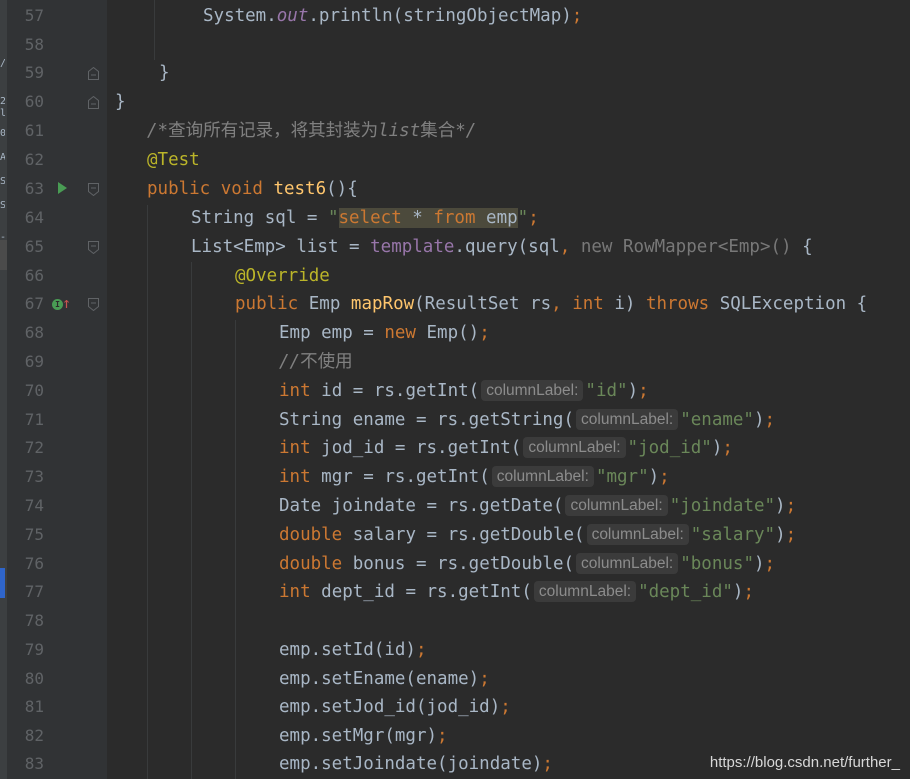 Image resolution: width=910 pixels, height=779 pixels. I want to click on line-number: 61, so click(34, 130).